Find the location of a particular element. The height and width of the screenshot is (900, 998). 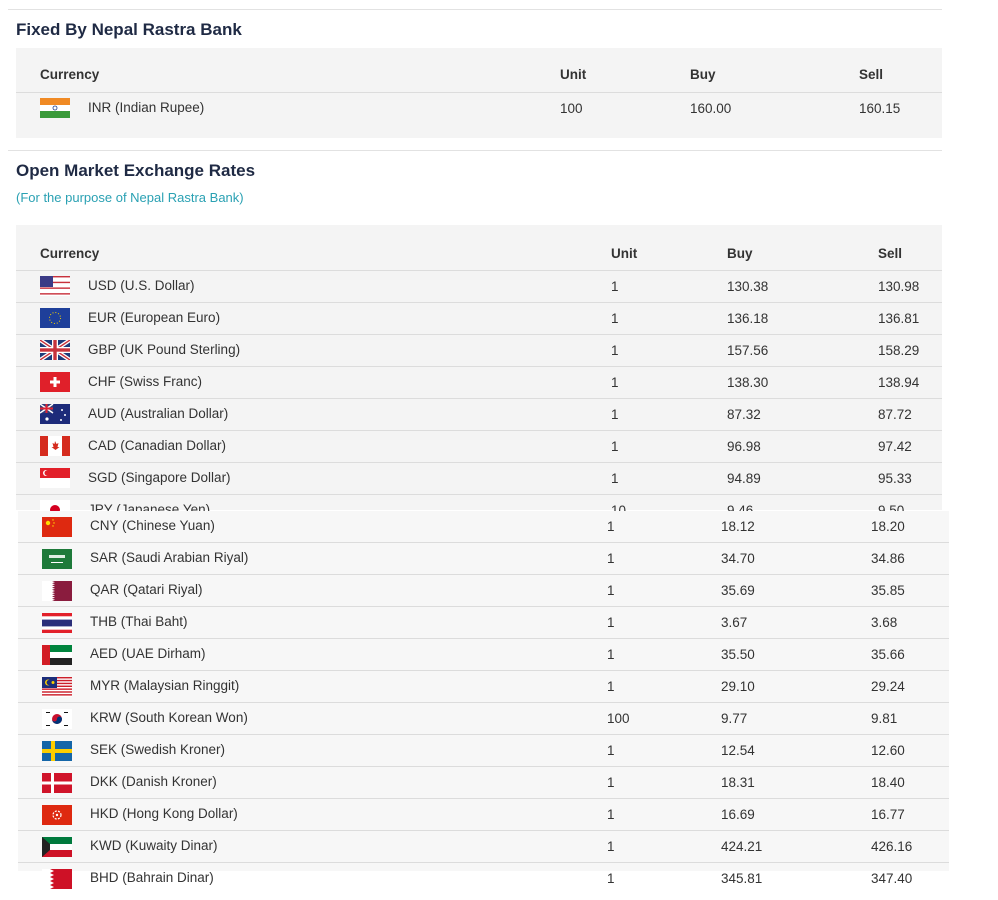

currency-cell: DKK (Danish Kroner) is located at coordinates (312, 782).